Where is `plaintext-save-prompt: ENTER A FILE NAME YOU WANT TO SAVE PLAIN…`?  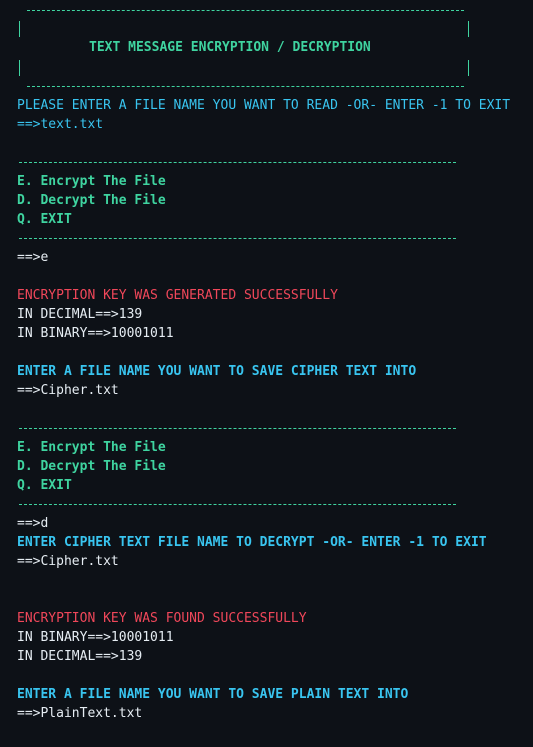
plaintext-save-prompt: ENTER A FILE NAME YOU WANT TO SAVE PLAIN… is located at coordinates (213, 694).